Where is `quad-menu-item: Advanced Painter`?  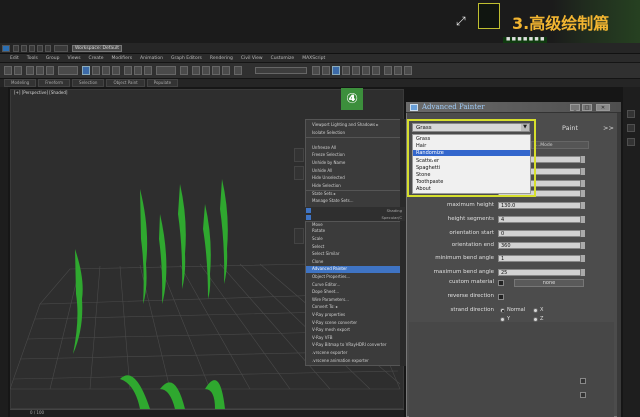 quad-menu-item: Advanced Painter is located at coordinates (356, 269).